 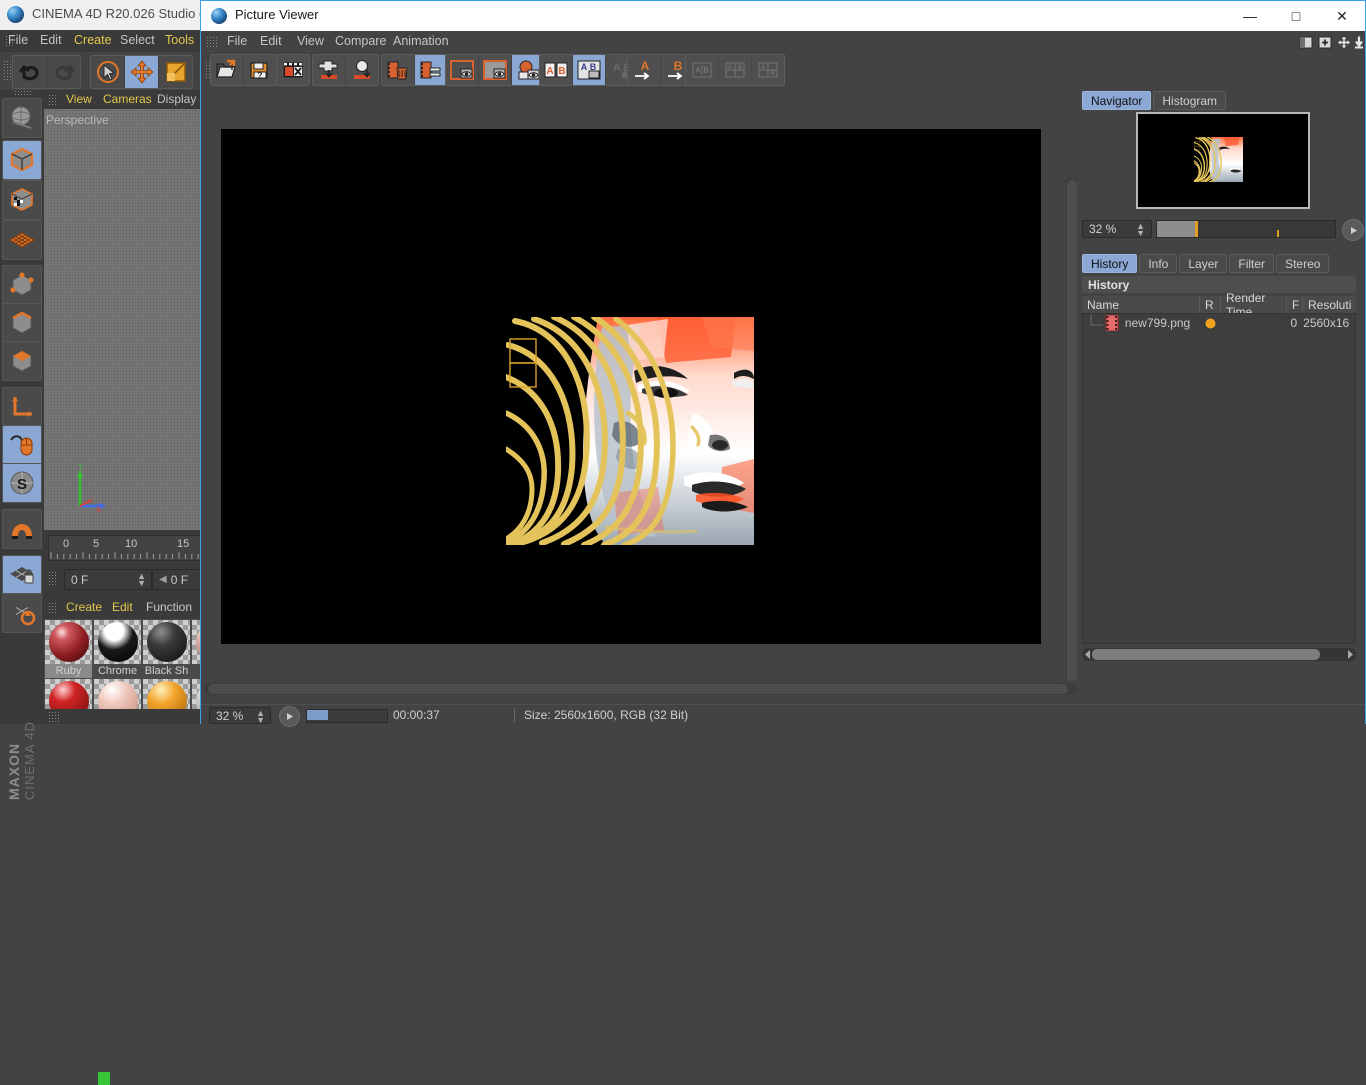 What do you see at coordinates (462, 70) in the screenshot?
I see `view-a-icon` at bounding box center [462, 70].